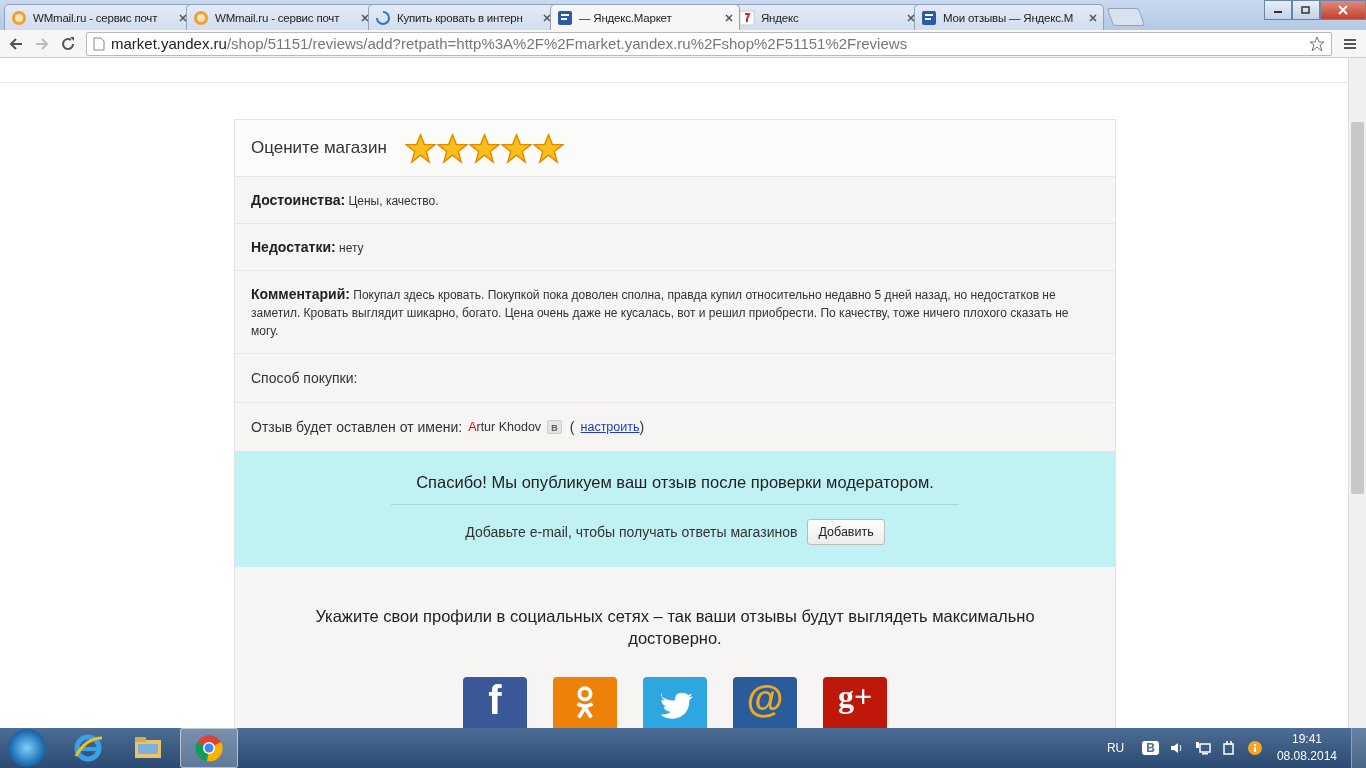  I want to click on social-network-button: g+, so click(855, 702).